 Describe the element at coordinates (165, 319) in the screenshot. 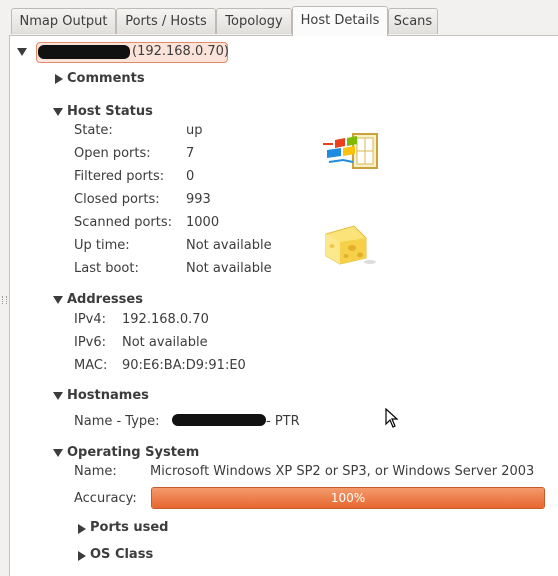

I see `ipv4-value: 192.168.0.70` at that location.